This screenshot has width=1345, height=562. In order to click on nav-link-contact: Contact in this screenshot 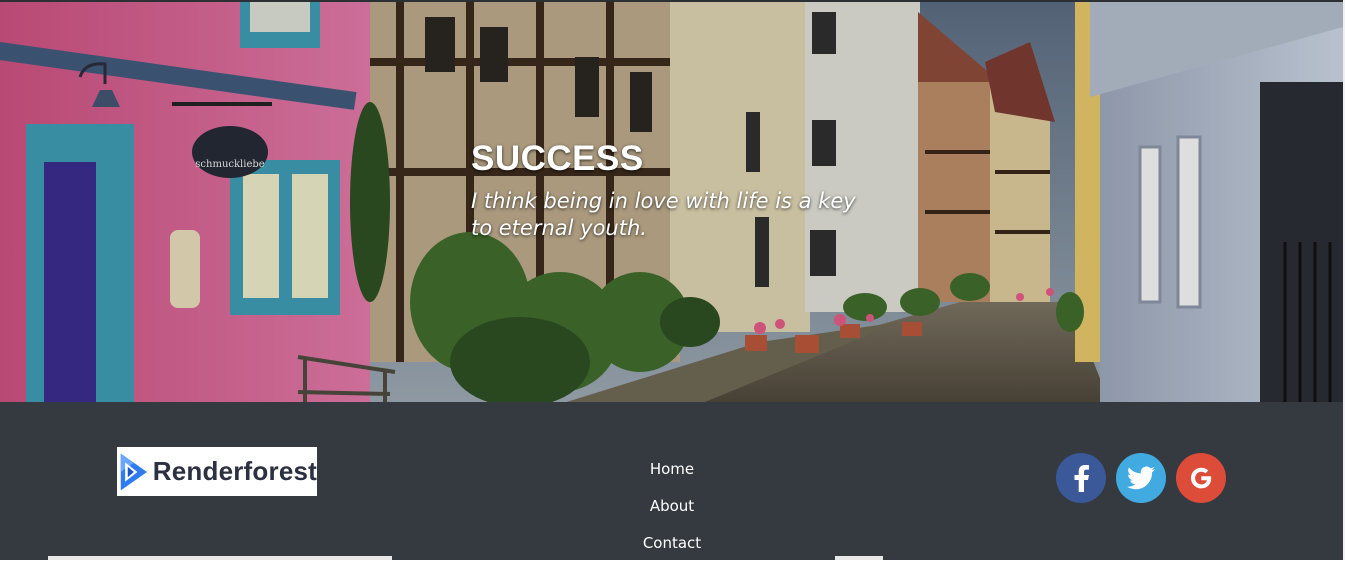, I will do `click(672, 543)`.